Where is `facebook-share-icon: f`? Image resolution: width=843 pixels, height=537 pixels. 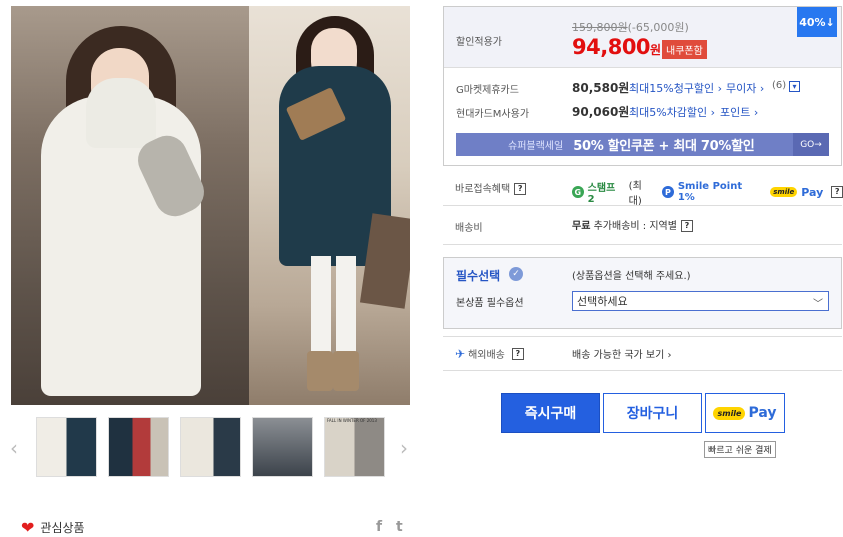
facebook-share-icon: f is located at coordinates (379, 527).